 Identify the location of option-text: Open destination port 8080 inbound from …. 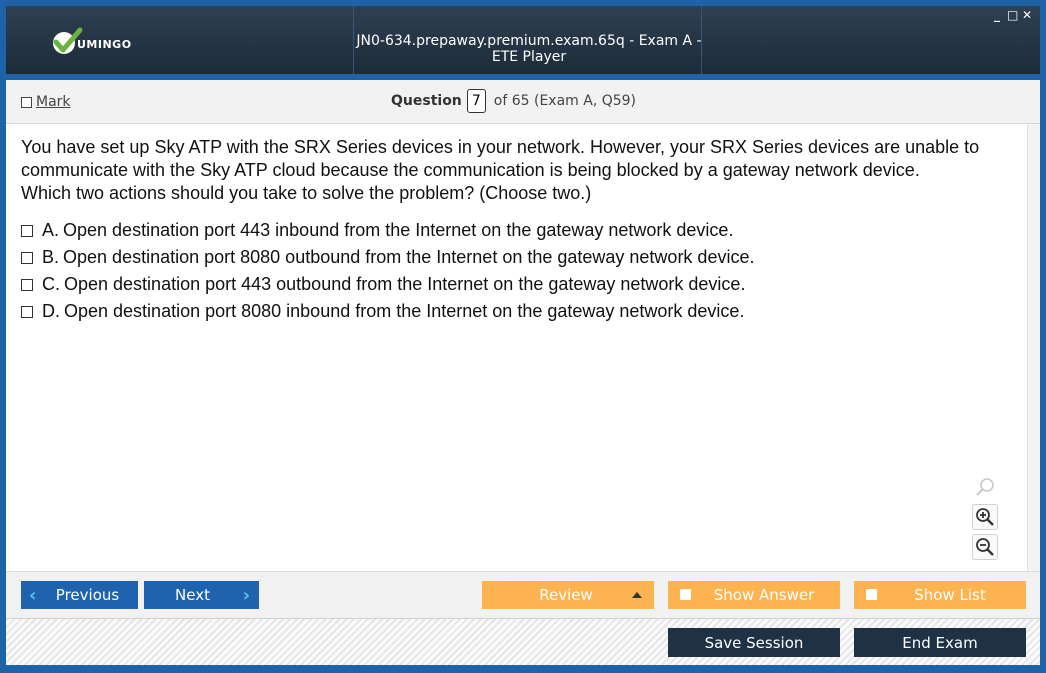
(404, 311).